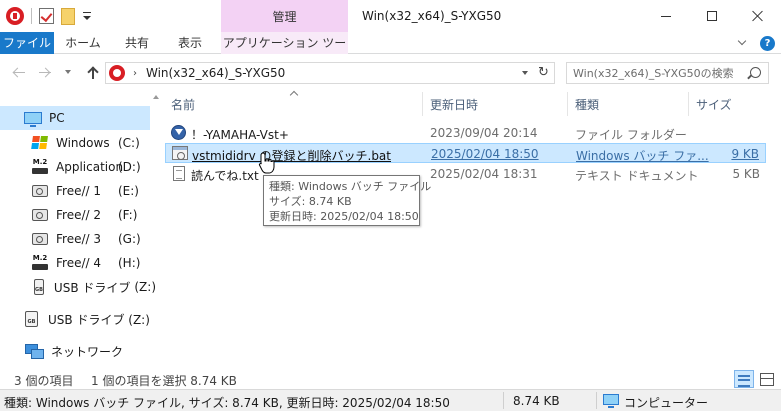 The image size is (781, 411). Describe the element at coordinates (145, 287) in the screenshot. I see `drive-letter: (Z:)` at that location.